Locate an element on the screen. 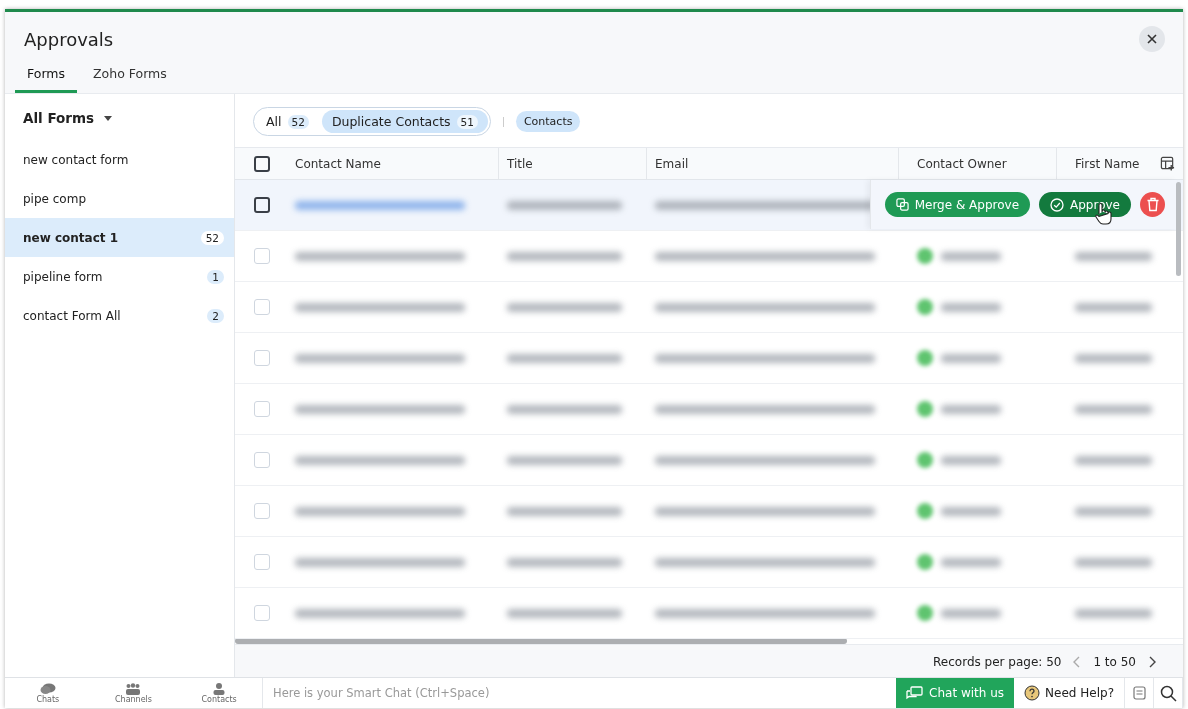  sidebar-item: new contact 1 52 is located at coordinates (119, 237).